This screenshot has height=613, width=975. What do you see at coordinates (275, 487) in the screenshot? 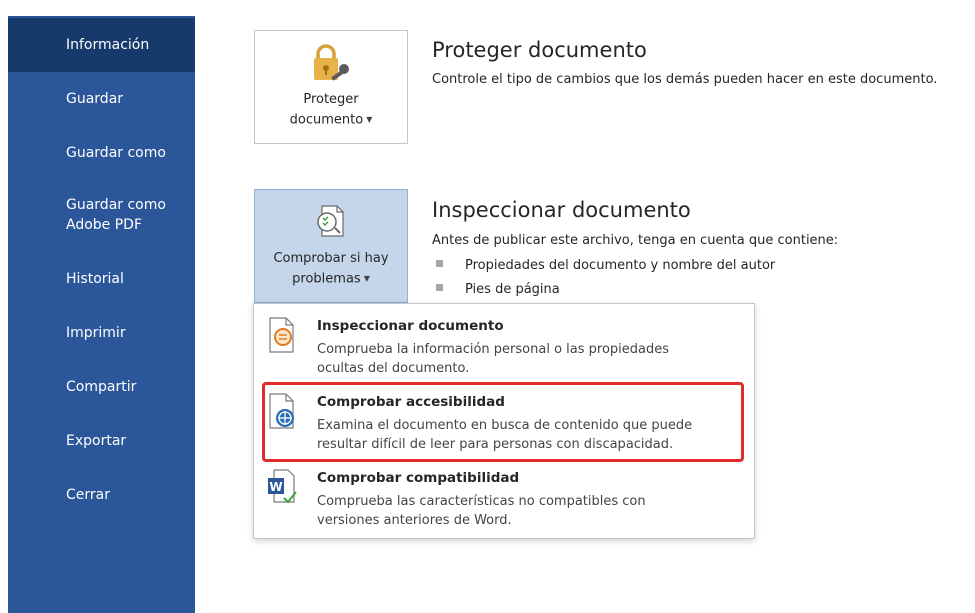
I see `svg-text: W` at bounding box center [275, 487].